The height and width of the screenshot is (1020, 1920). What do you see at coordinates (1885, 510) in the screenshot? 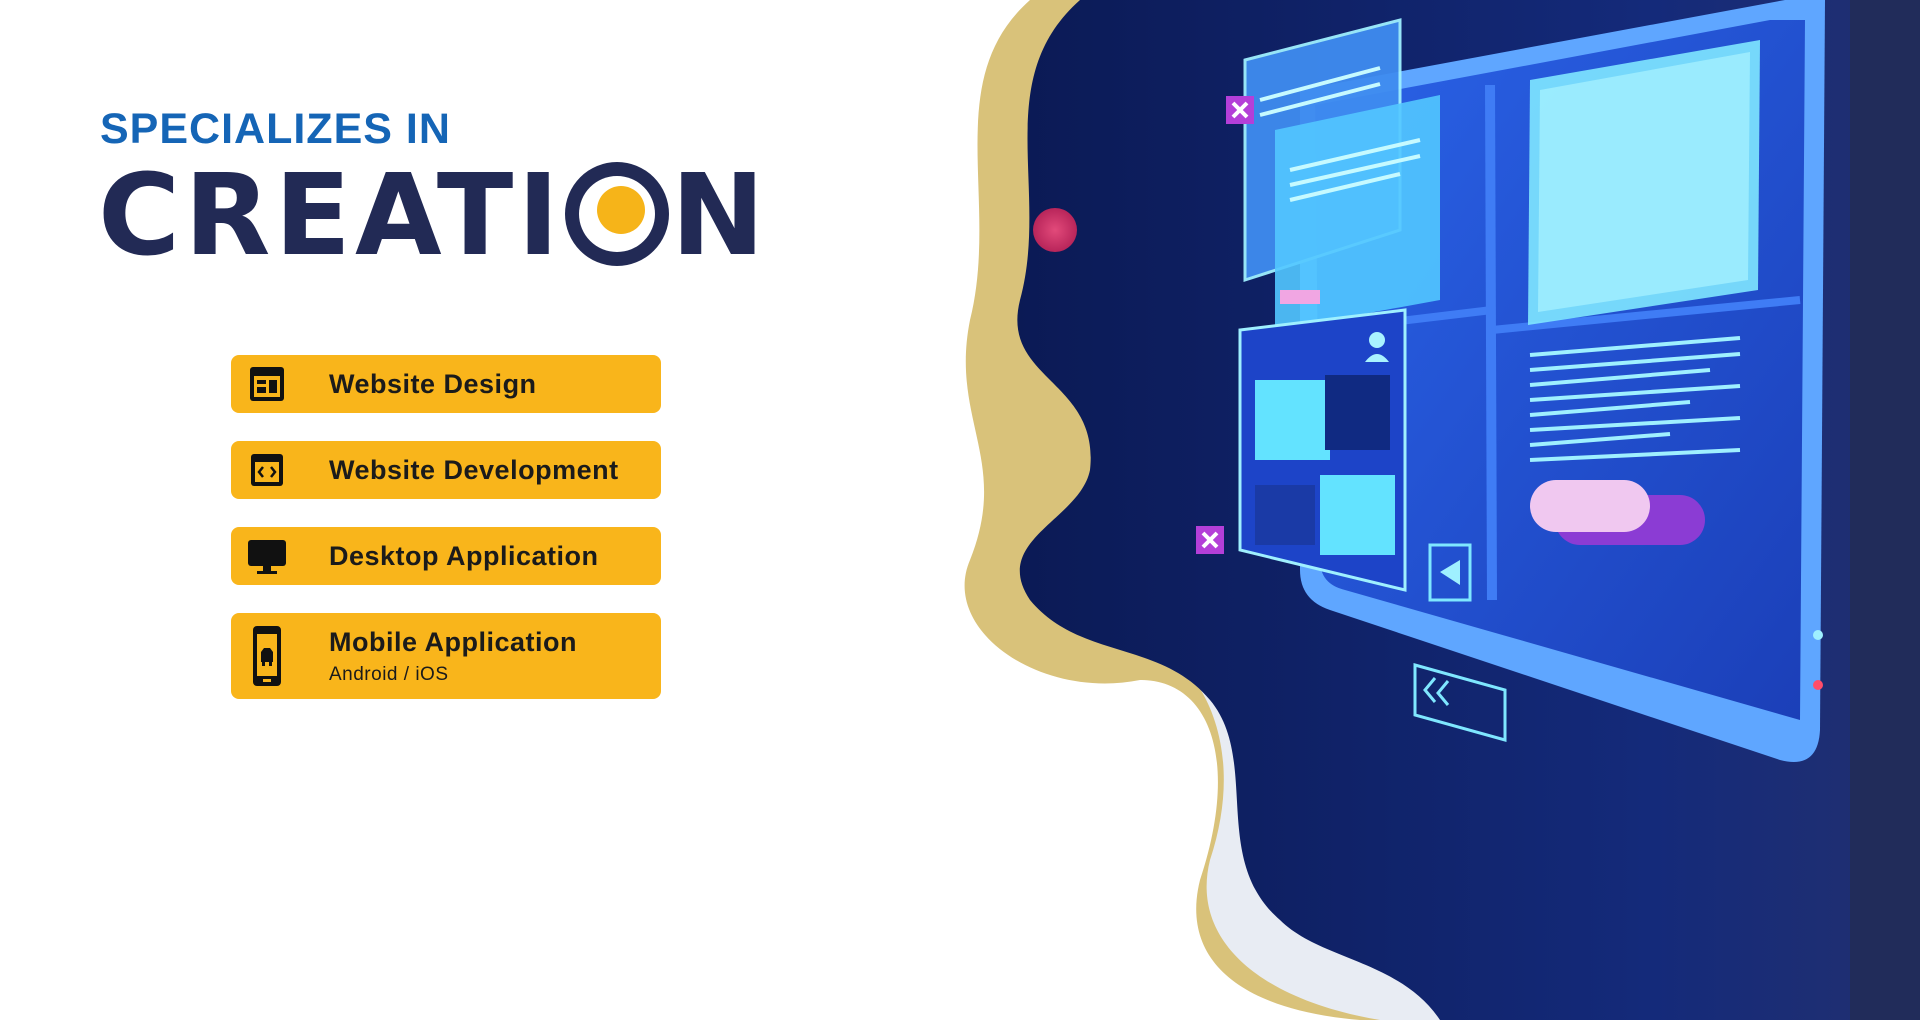
I see `dark-edge` at bounding box center [1885, 510].